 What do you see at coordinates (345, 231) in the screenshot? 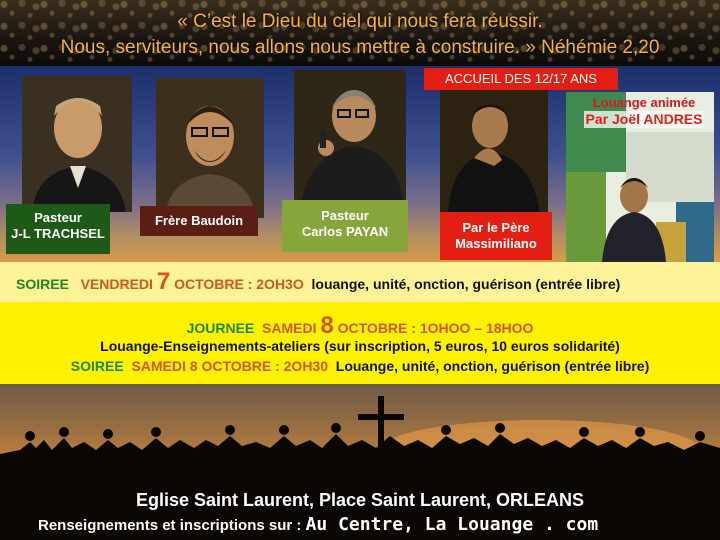
I see `speaker-name: Carlos PAYAN` at bounding box center [345, 231].